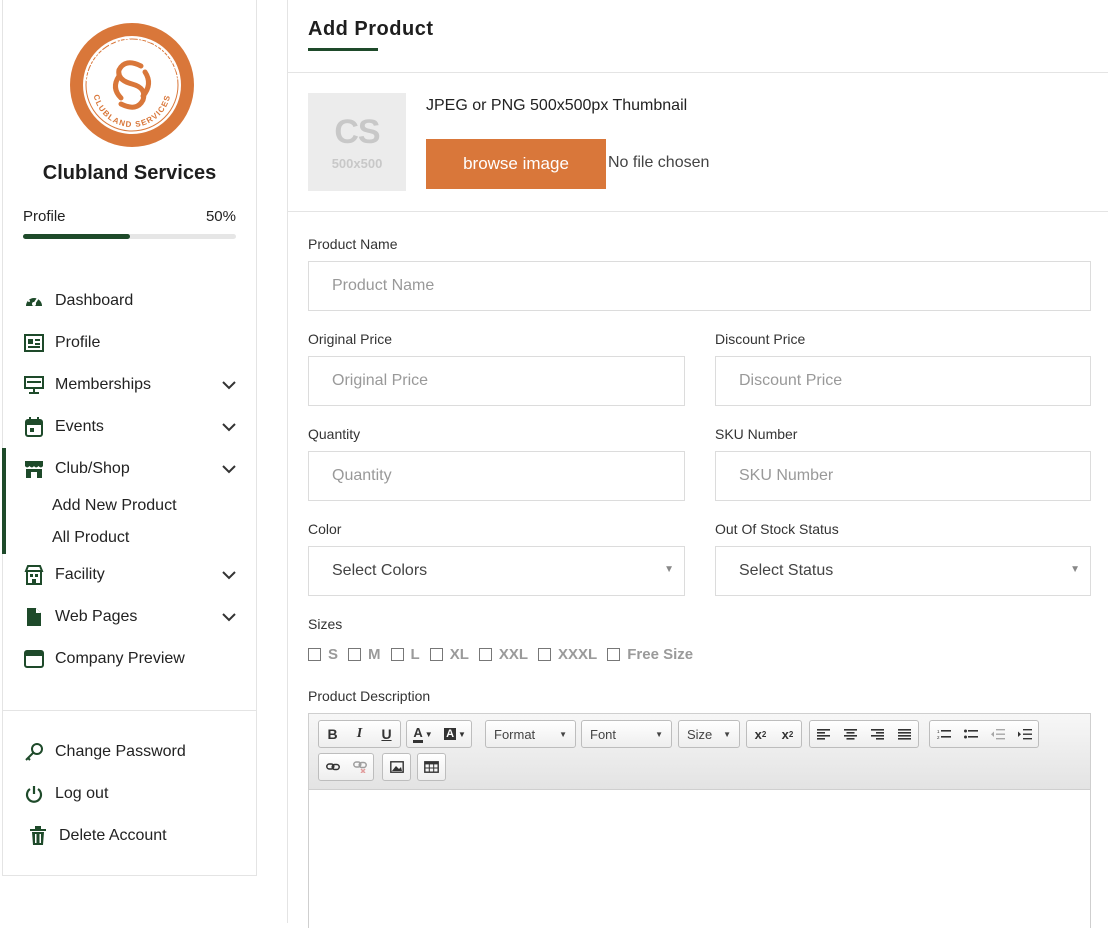  I want to click on size-option-label: Free Size, so click(660, 654).